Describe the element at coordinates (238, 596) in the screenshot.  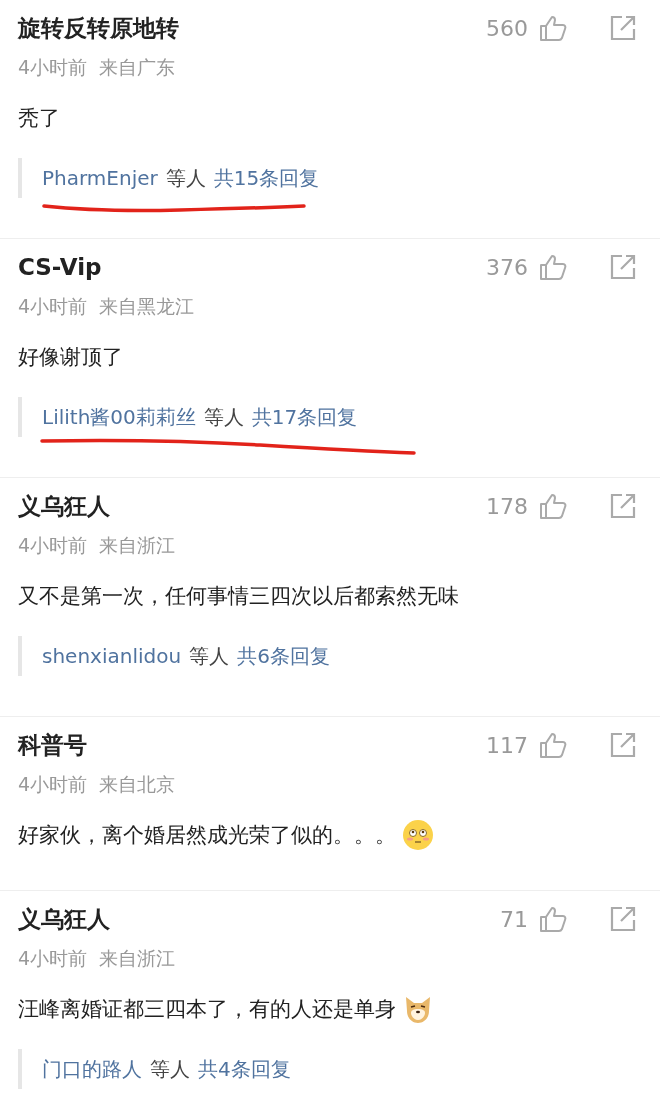
I see `comment-text: 又不是第一次，任何事情三四次以后都索然无味` at that location.